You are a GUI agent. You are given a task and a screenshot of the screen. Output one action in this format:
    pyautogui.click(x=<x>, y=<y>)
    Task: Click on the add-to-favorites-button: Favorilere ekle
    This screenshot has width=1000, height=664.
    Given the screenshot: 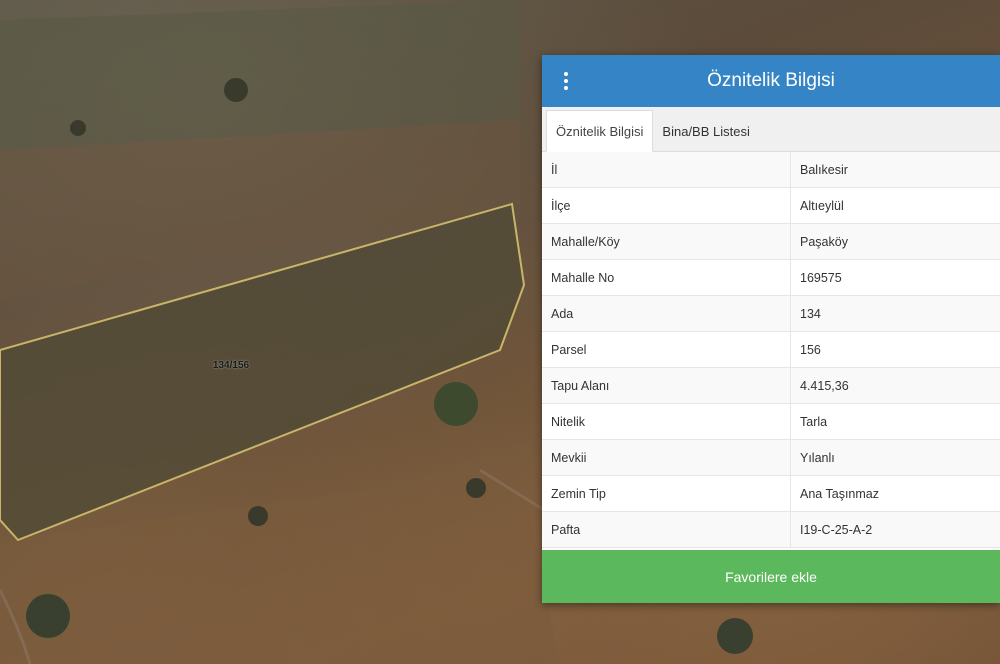 What is the action you would take?
    pyautogui.click(x=771, y=576)
    